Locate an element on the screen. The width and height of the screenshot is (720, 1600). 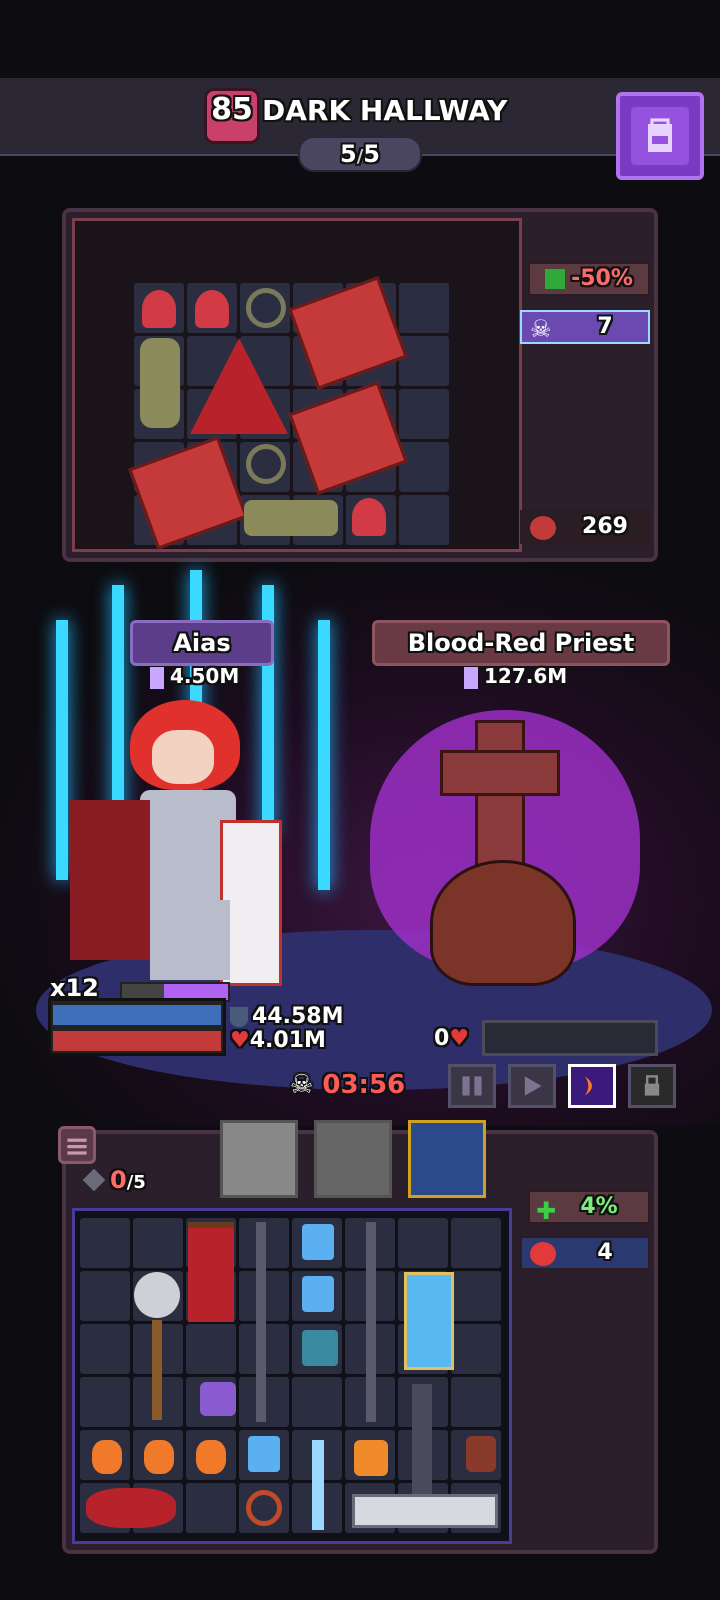
wave-current: 5 is located at coordinates (348, 154).